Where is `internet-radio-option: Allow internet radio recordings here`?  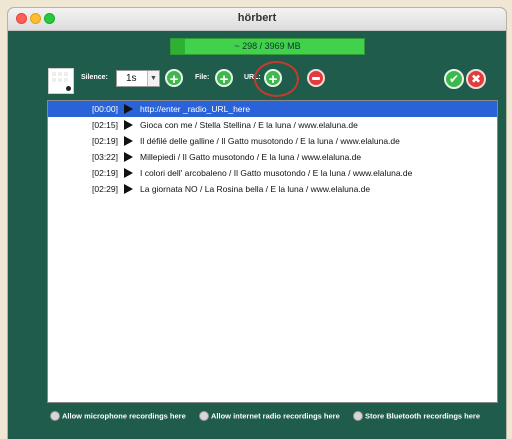 internet-radio-option: Allow internet radio recordings here is located at coordinates (269, 416).